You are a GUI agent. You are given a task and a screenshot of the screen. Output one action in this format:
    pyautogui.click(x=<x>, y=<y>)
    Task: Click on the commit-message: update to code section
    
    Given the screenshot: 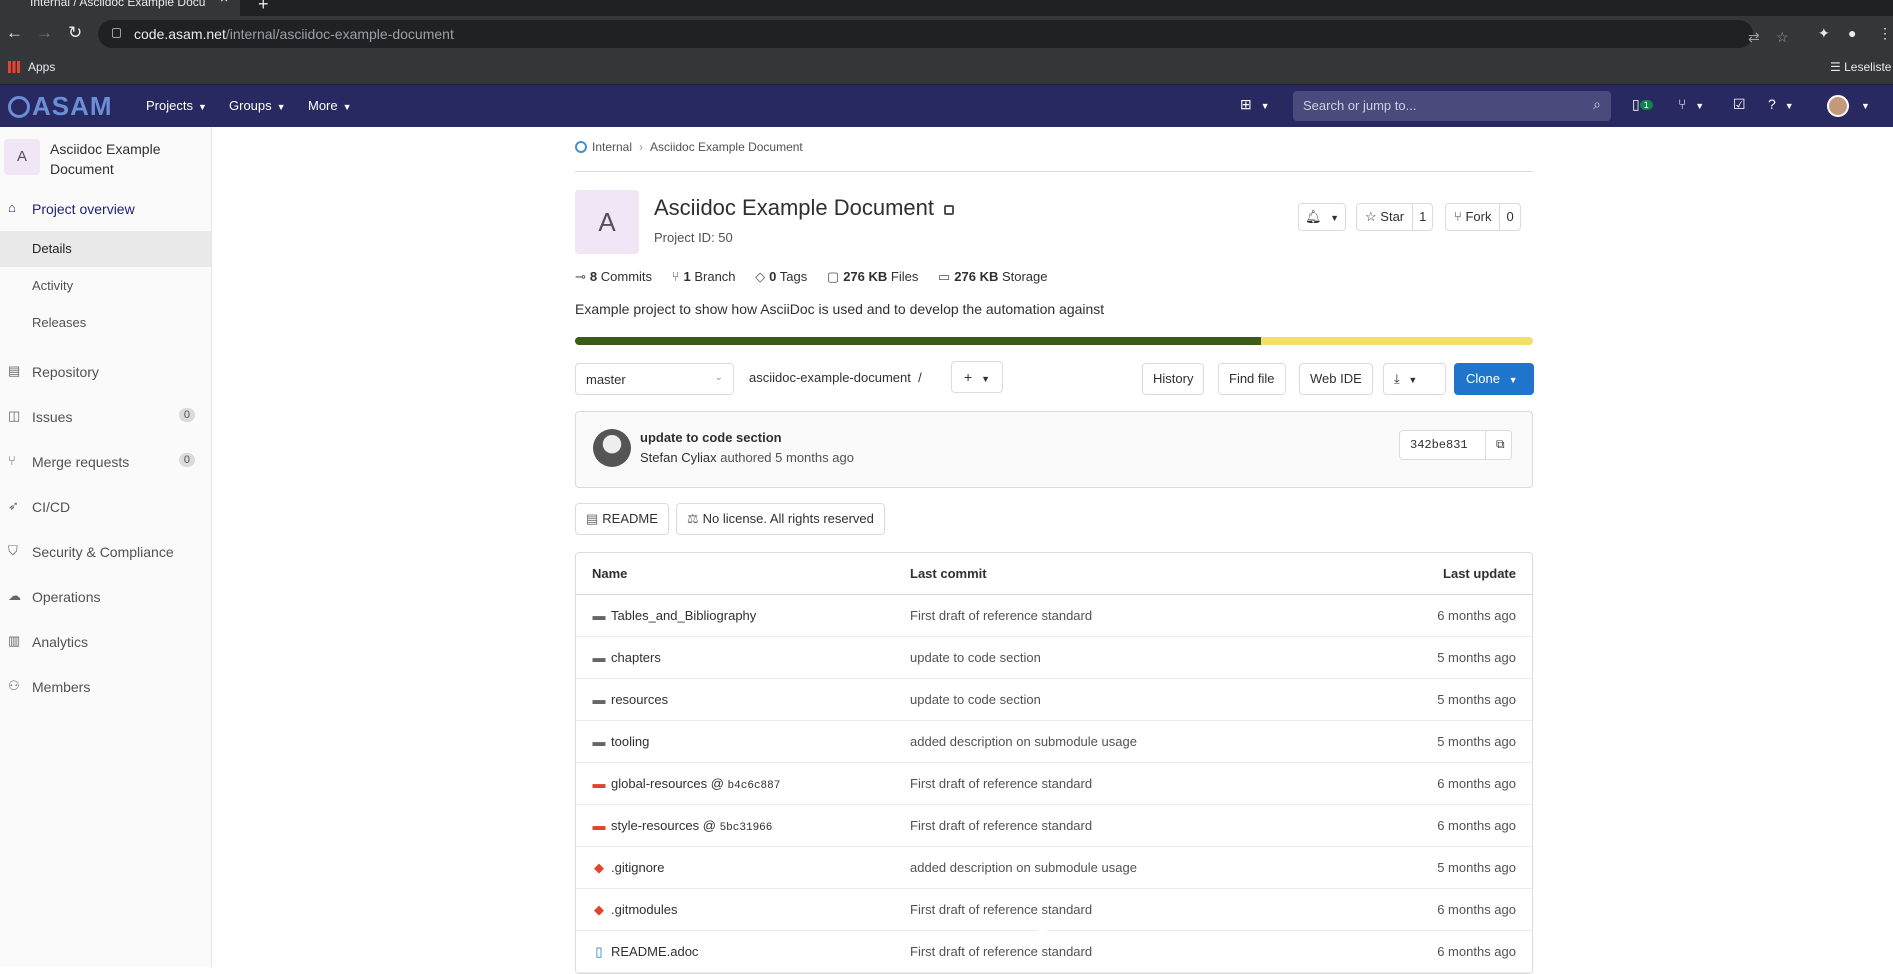 What is the action you would take?
    pyautogui.click(x=711, y=437)
    